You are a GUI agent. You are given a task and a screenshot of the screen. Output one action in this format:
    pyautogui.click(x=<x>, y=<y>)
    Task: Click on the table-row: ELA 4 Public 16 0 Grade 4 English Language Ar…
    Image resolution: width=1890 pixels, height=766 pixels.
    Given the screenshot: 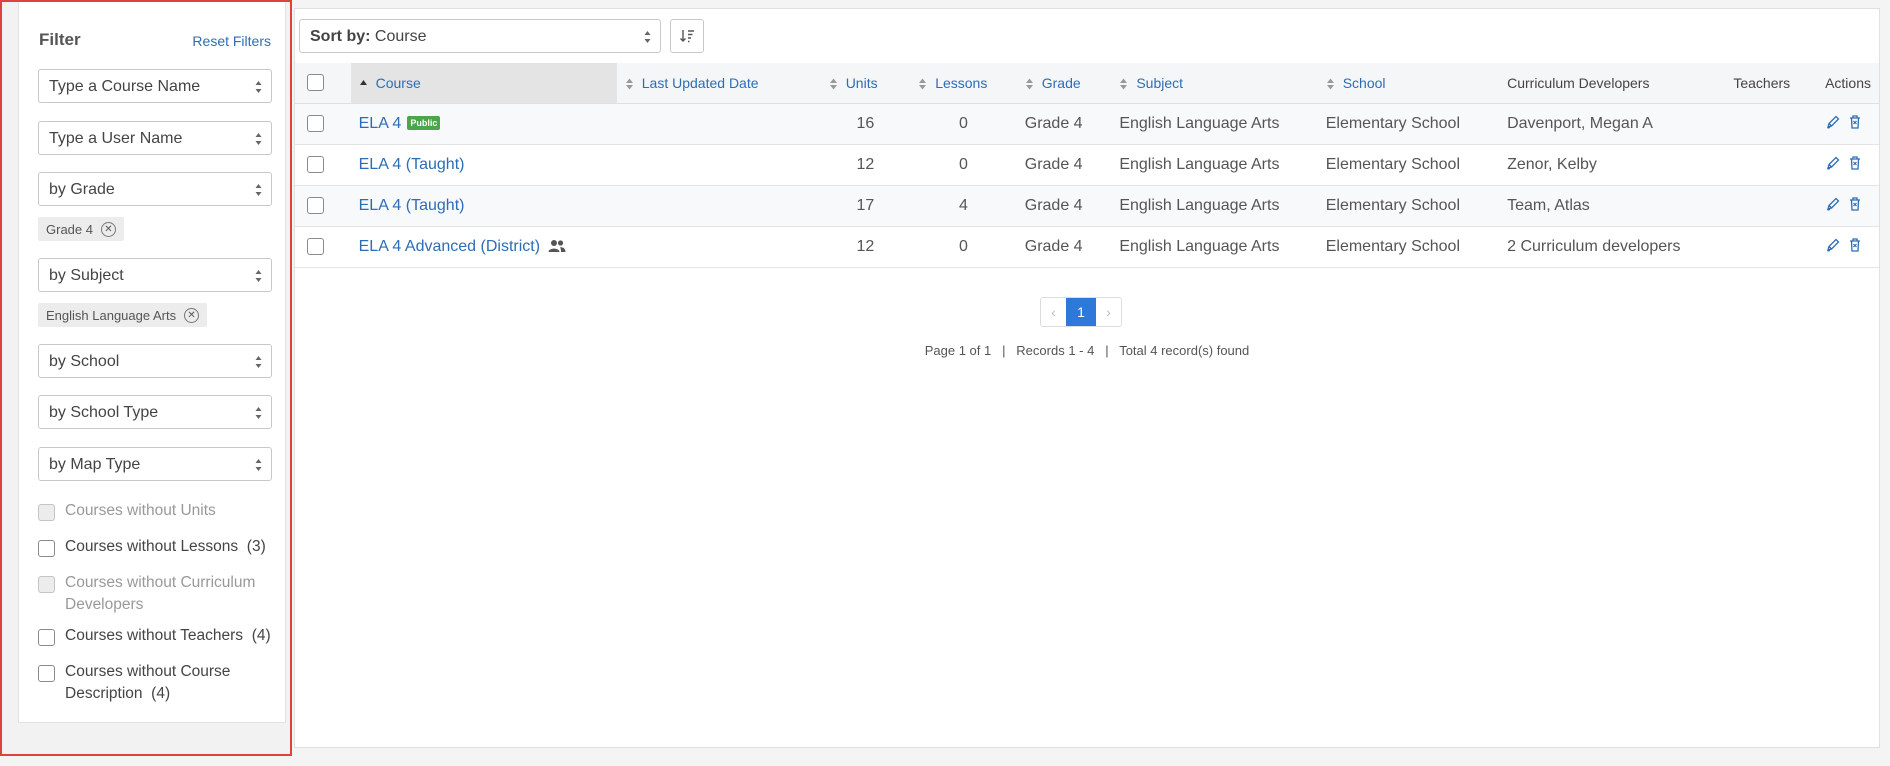 What is the action you would take?
    pyautogui.click(x=1087, y=124)
    